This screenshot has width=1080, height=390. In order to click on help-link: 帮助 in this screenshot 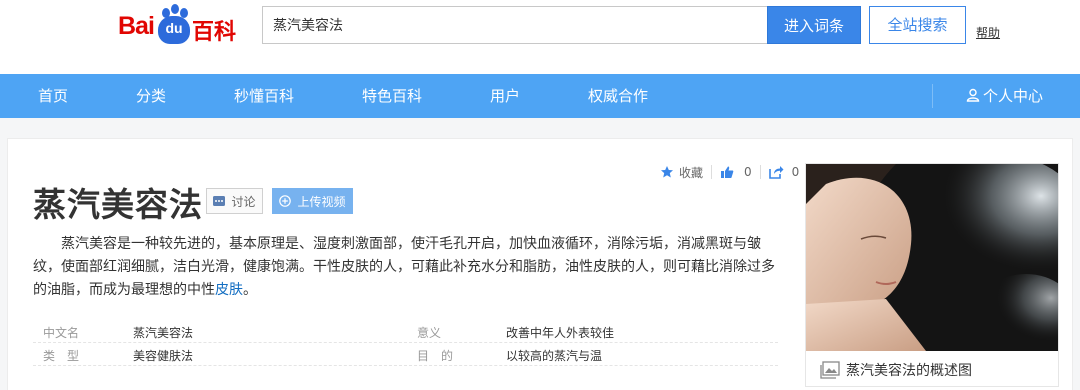, I will do `click(988, 32)`.